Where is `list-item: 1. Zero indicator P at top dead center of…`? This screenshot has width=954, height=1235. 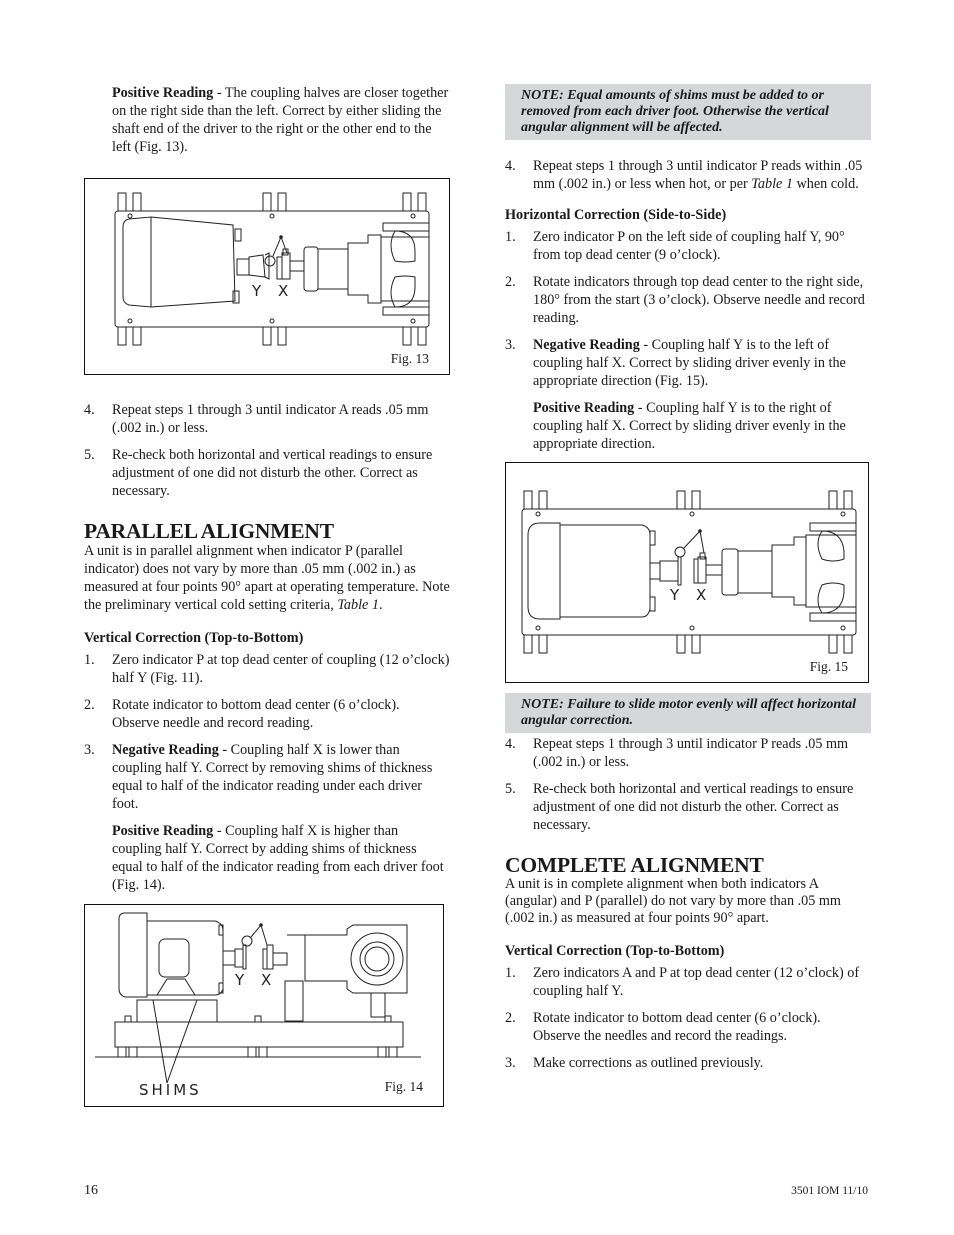
list-item: 1. Zero indicator P at top dead center of… is located at coordinates (267, 669).